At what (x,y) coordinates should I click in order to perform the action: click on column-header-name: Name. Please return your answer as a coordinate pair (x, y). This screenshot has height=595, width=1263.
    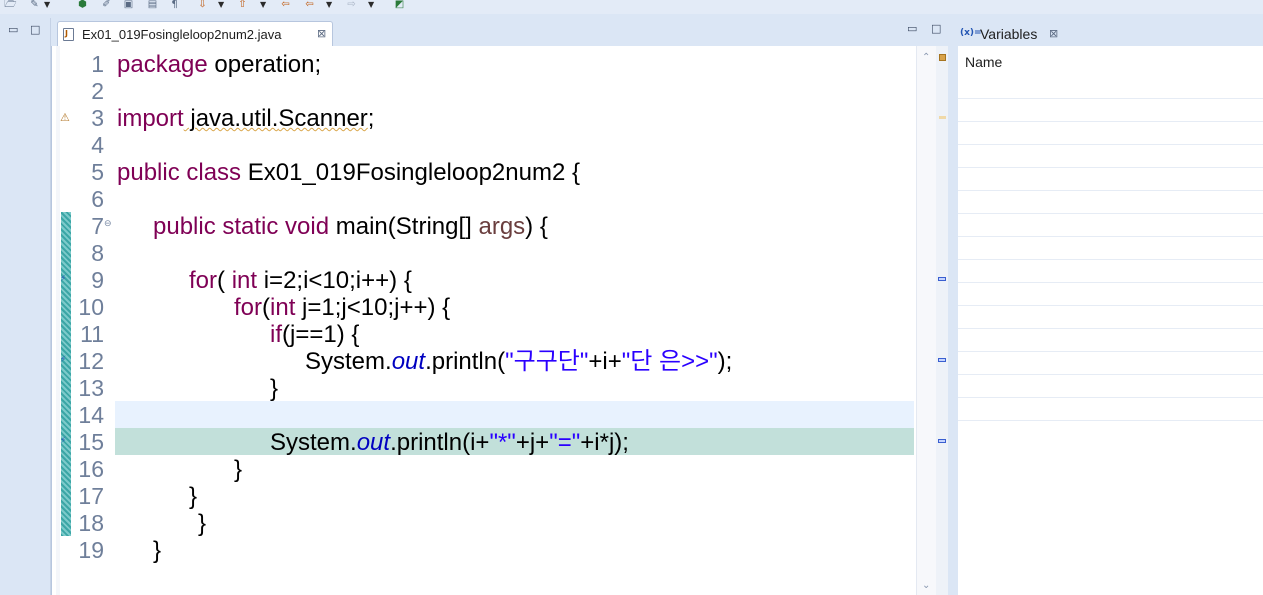
    Looking at the image, I should click on (983, 62).